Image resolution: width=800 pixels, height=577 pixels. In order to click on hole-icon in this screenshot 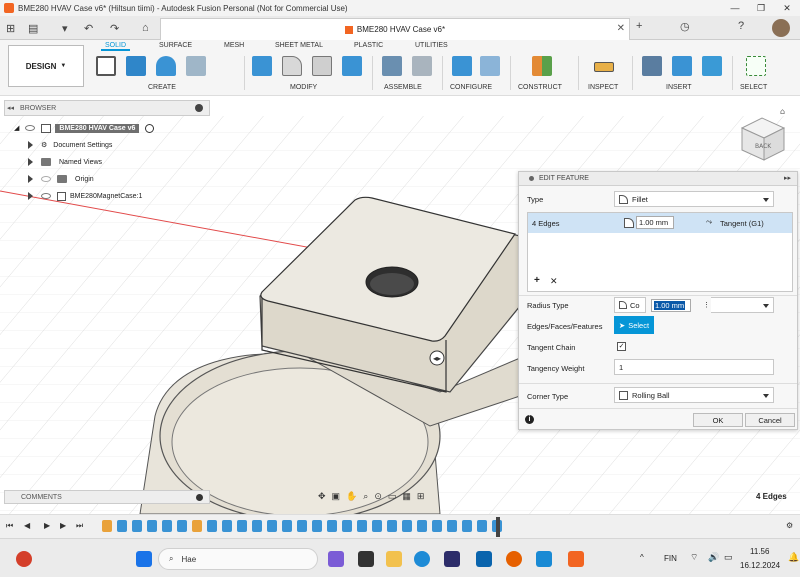, I will do `click(196, 66)`.